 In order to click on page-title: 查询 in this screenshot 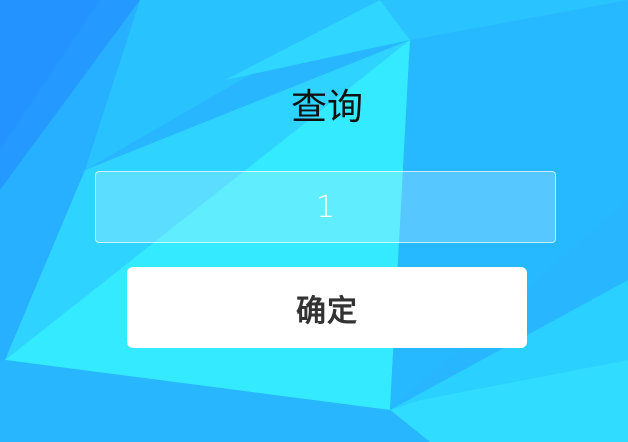, I will do `click(326, 107)`.